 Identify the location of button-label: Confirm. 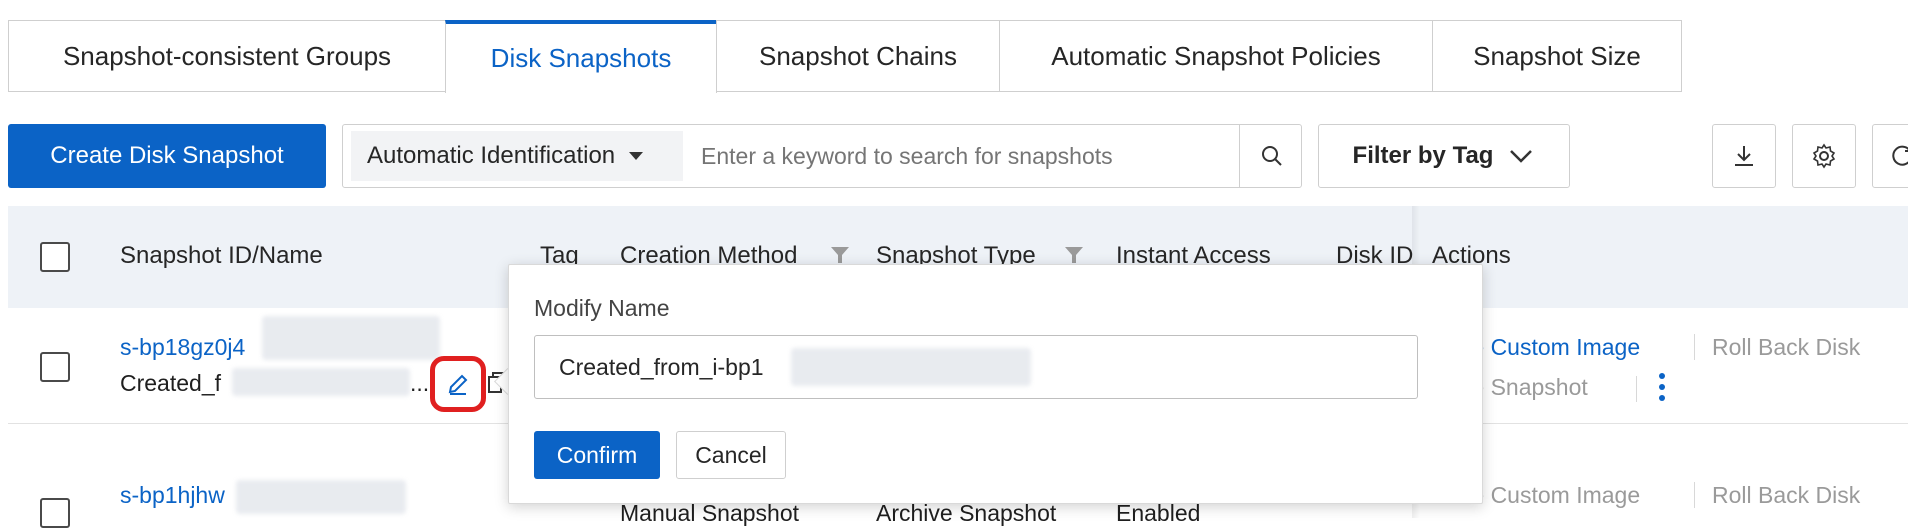
(597, 454).